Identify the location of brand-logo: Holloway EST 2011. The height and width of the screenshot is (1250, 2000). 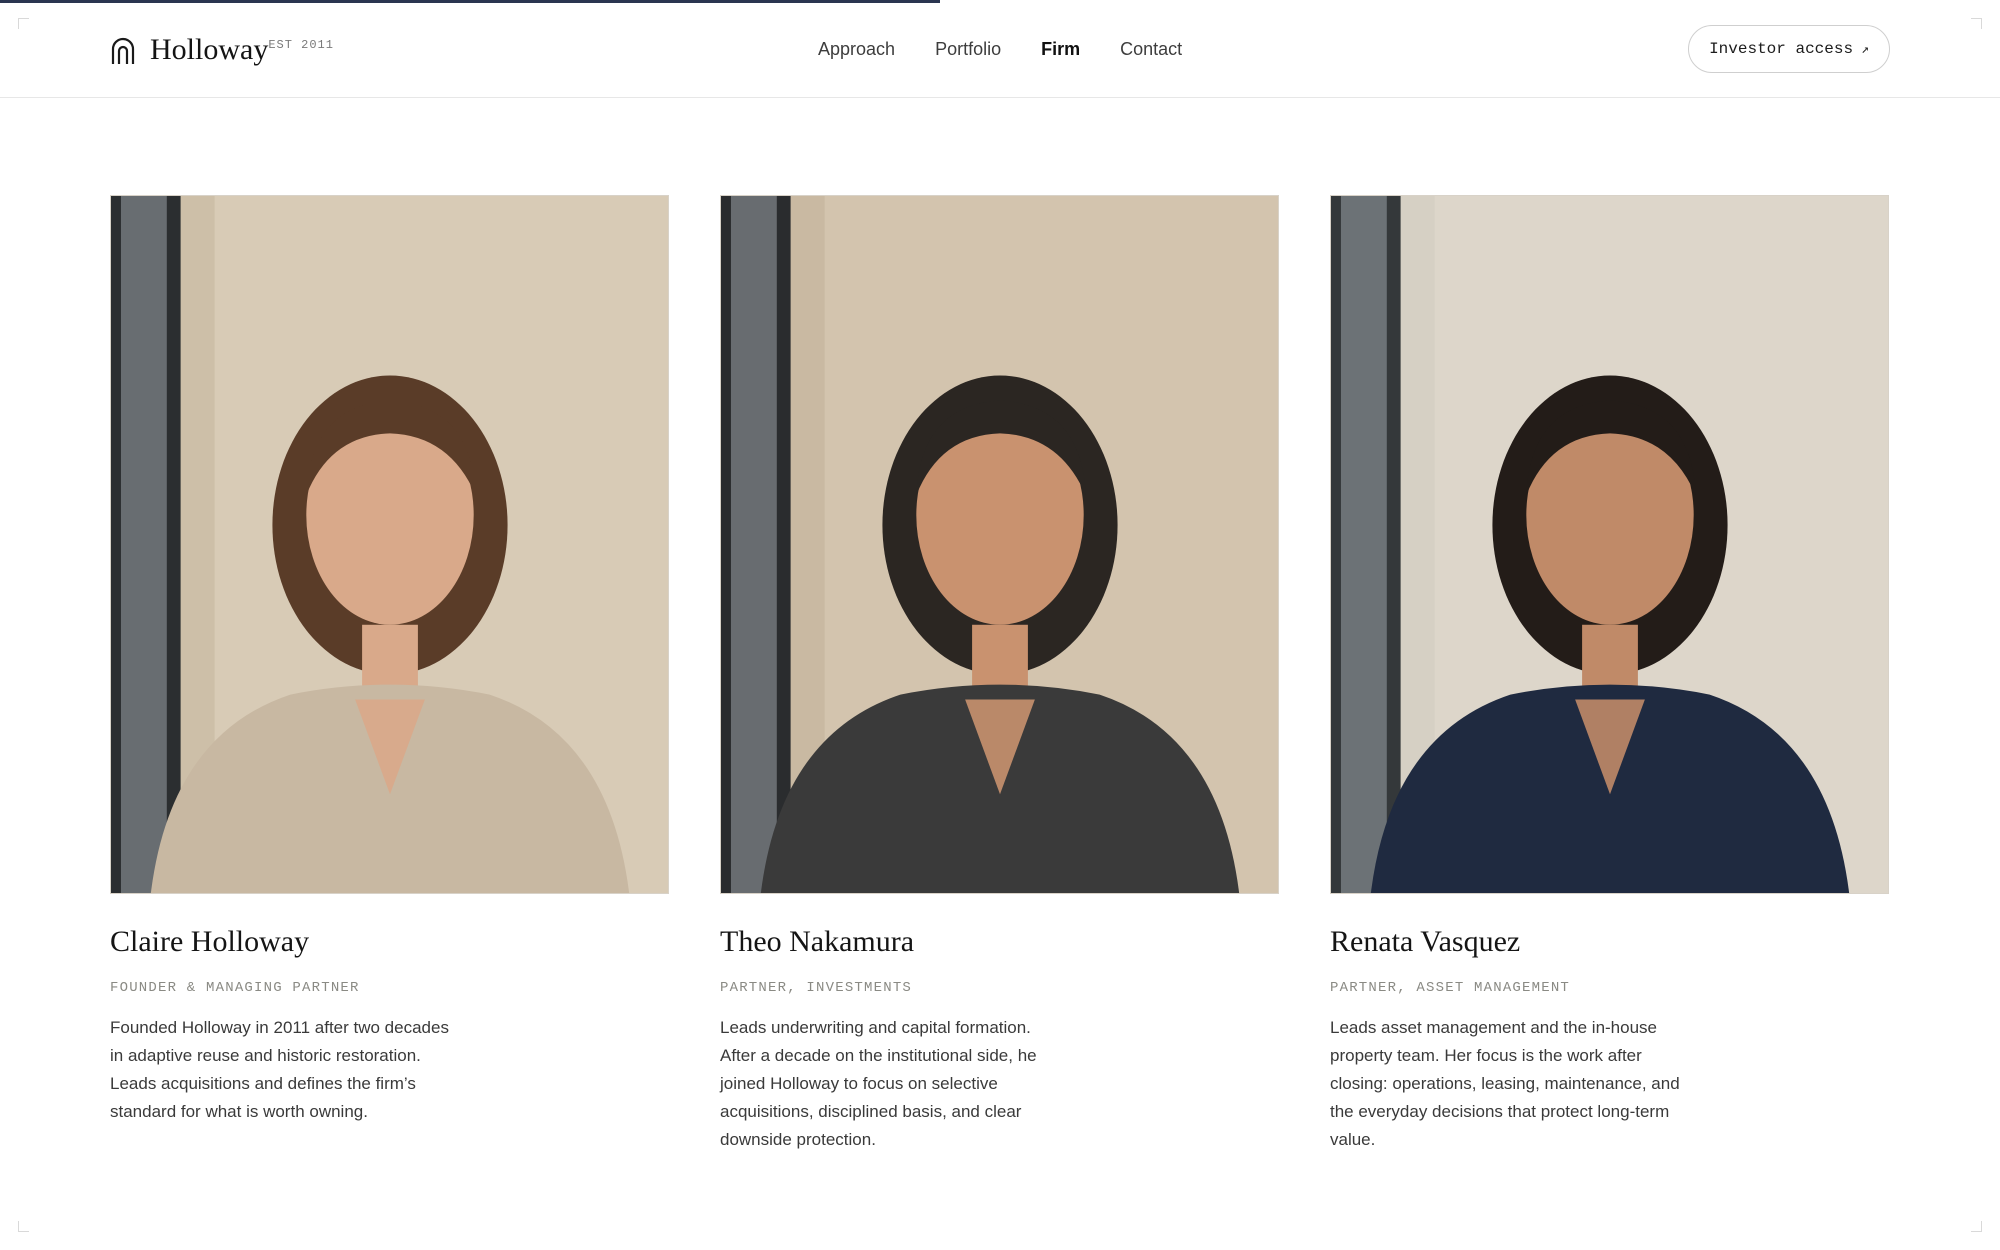
(222, 50).